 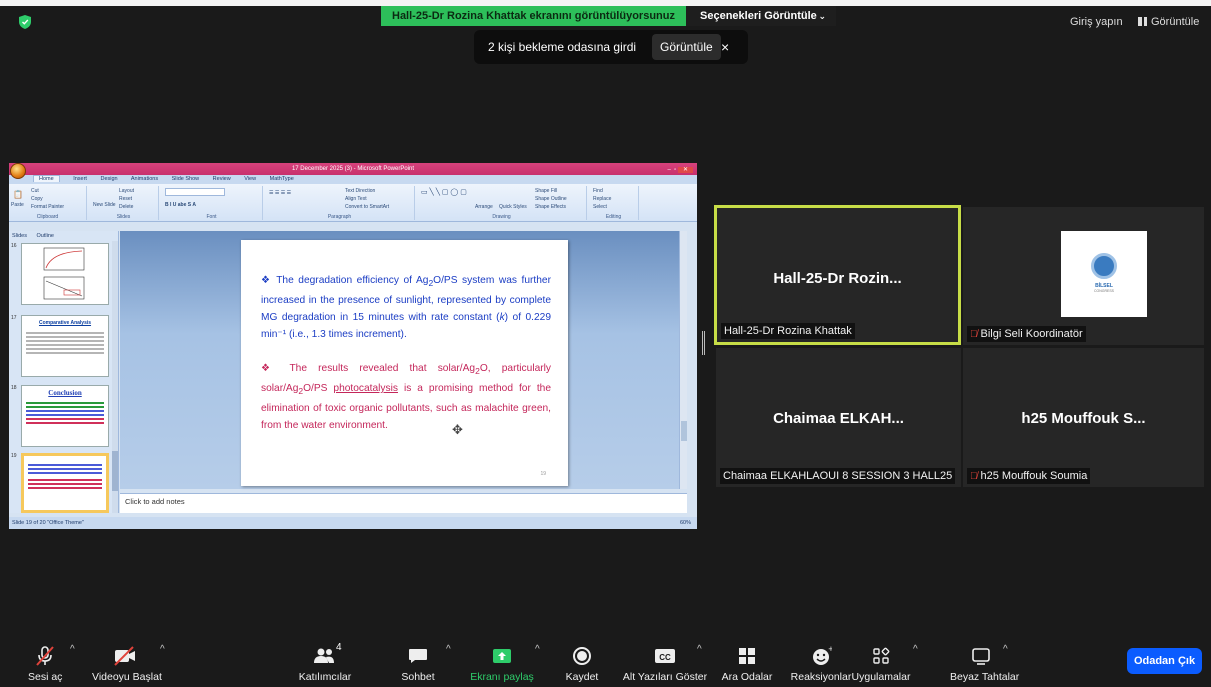 I want to click on unmute-button: Sesi aç, so click(x=45, y=664).